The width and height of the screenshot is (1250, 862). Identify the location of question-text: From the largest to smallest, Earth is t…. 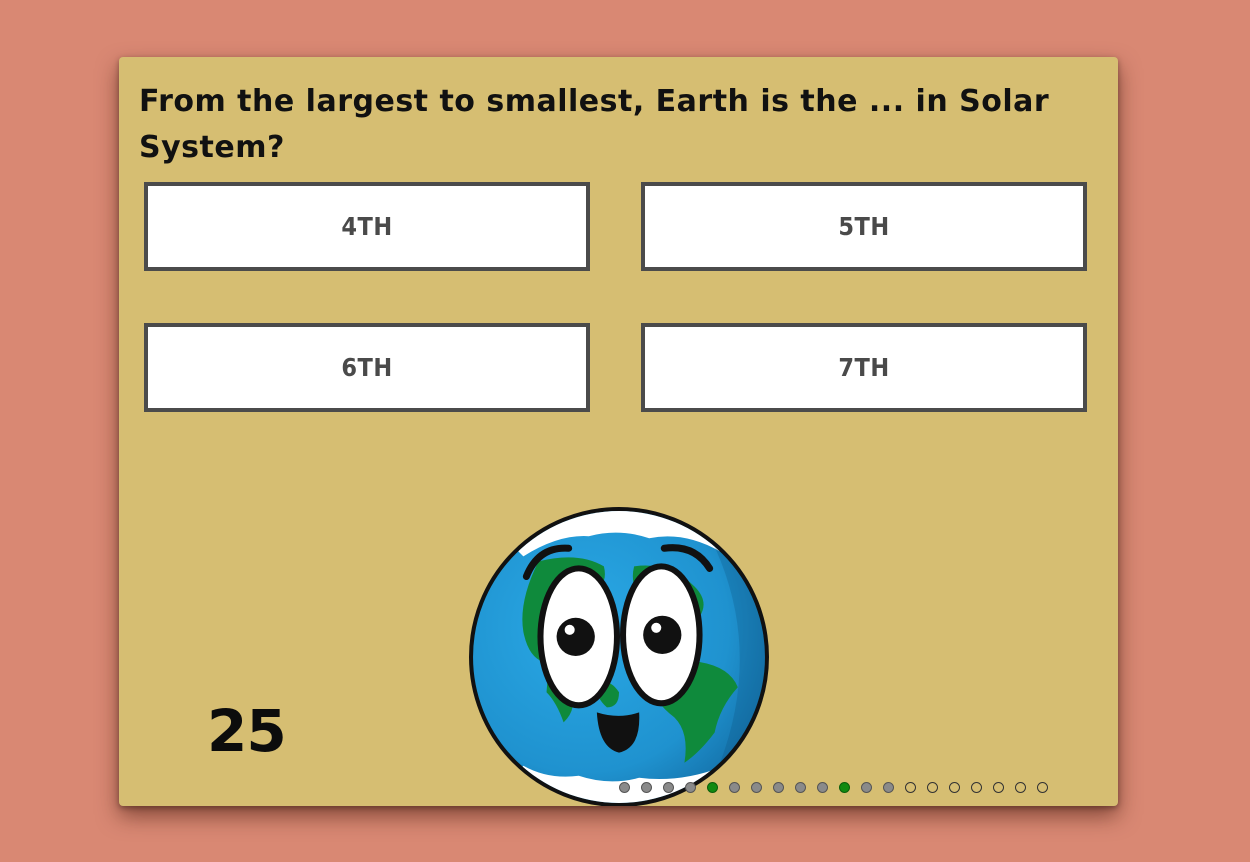
(594, 124).